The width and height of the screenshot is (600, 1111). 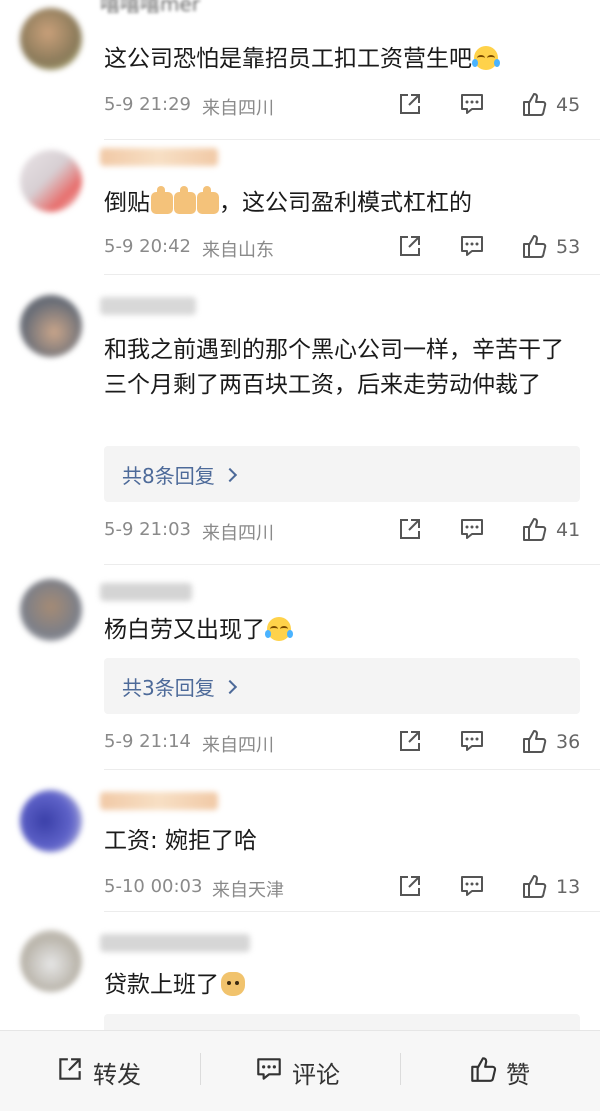 What do you see at coordinates (168, 476) in the screenshot?
I see `reply-count: 共8条回复` at bounding box center [168, 476].